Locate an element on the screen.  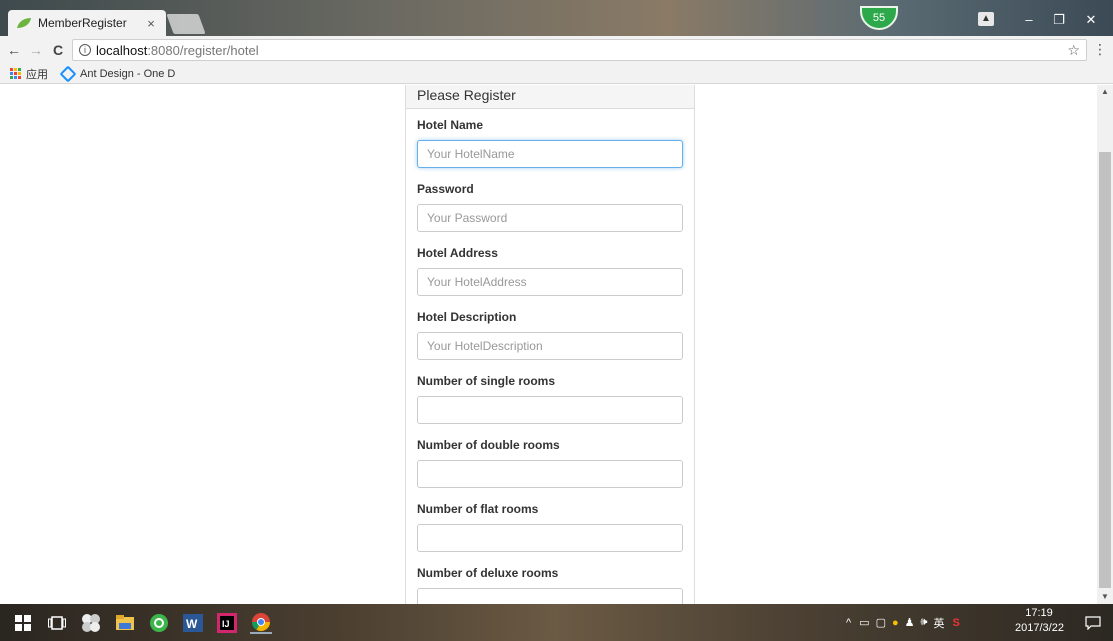
file-explorer-icon is located at coordinates (125, 623).